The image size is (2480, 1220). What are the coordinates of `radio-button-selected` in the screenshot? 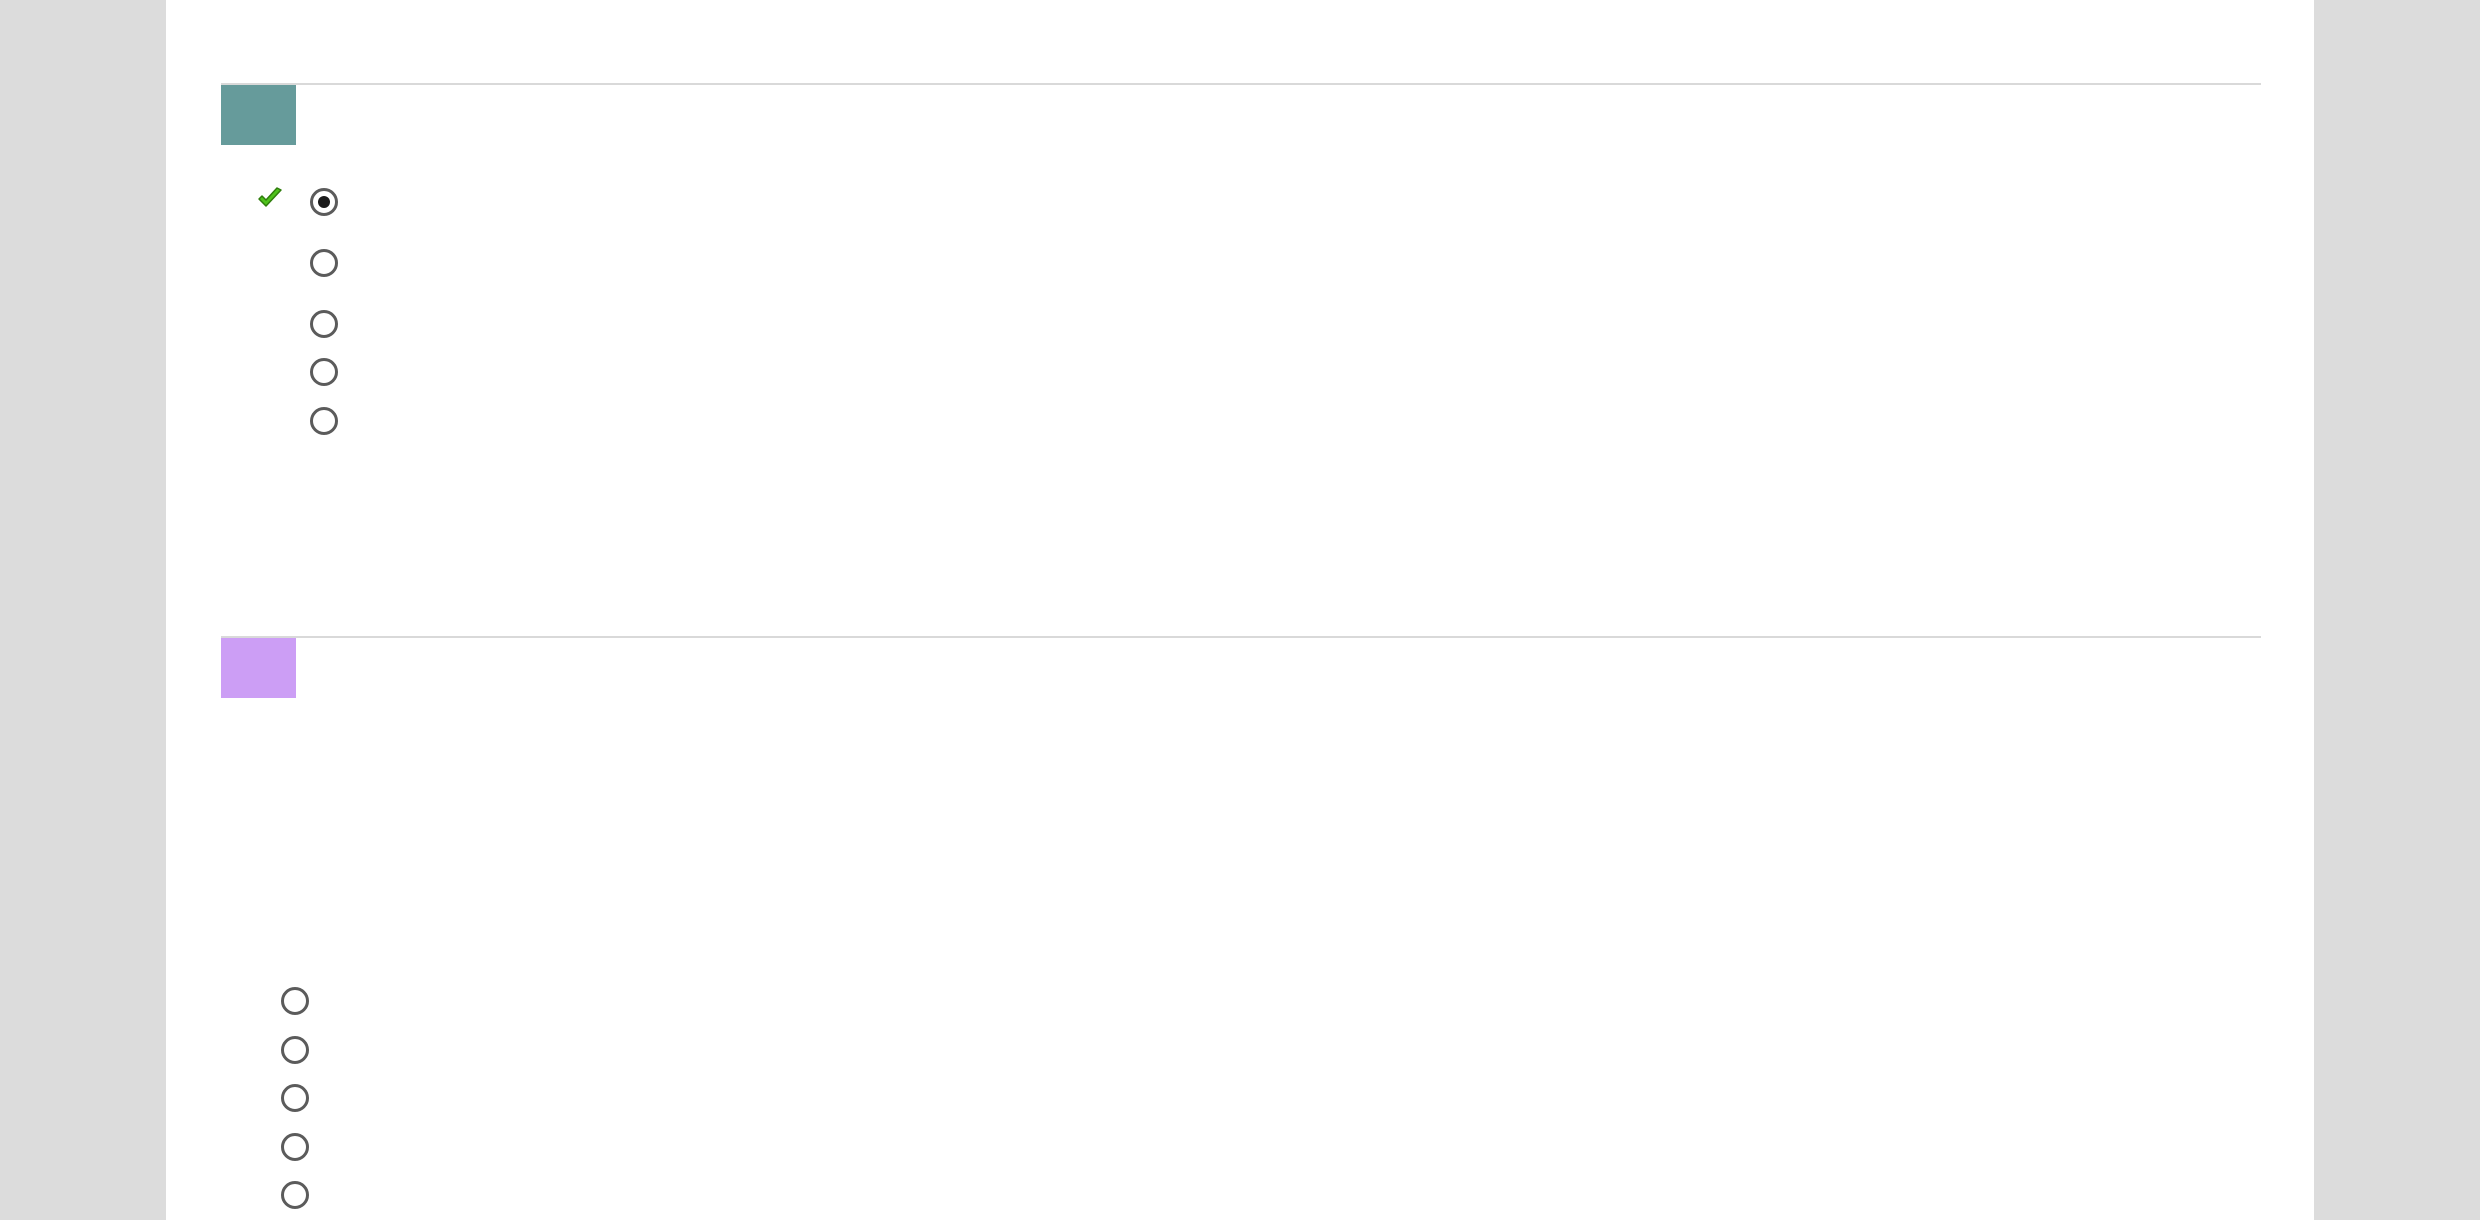 It's located at (324, 202).